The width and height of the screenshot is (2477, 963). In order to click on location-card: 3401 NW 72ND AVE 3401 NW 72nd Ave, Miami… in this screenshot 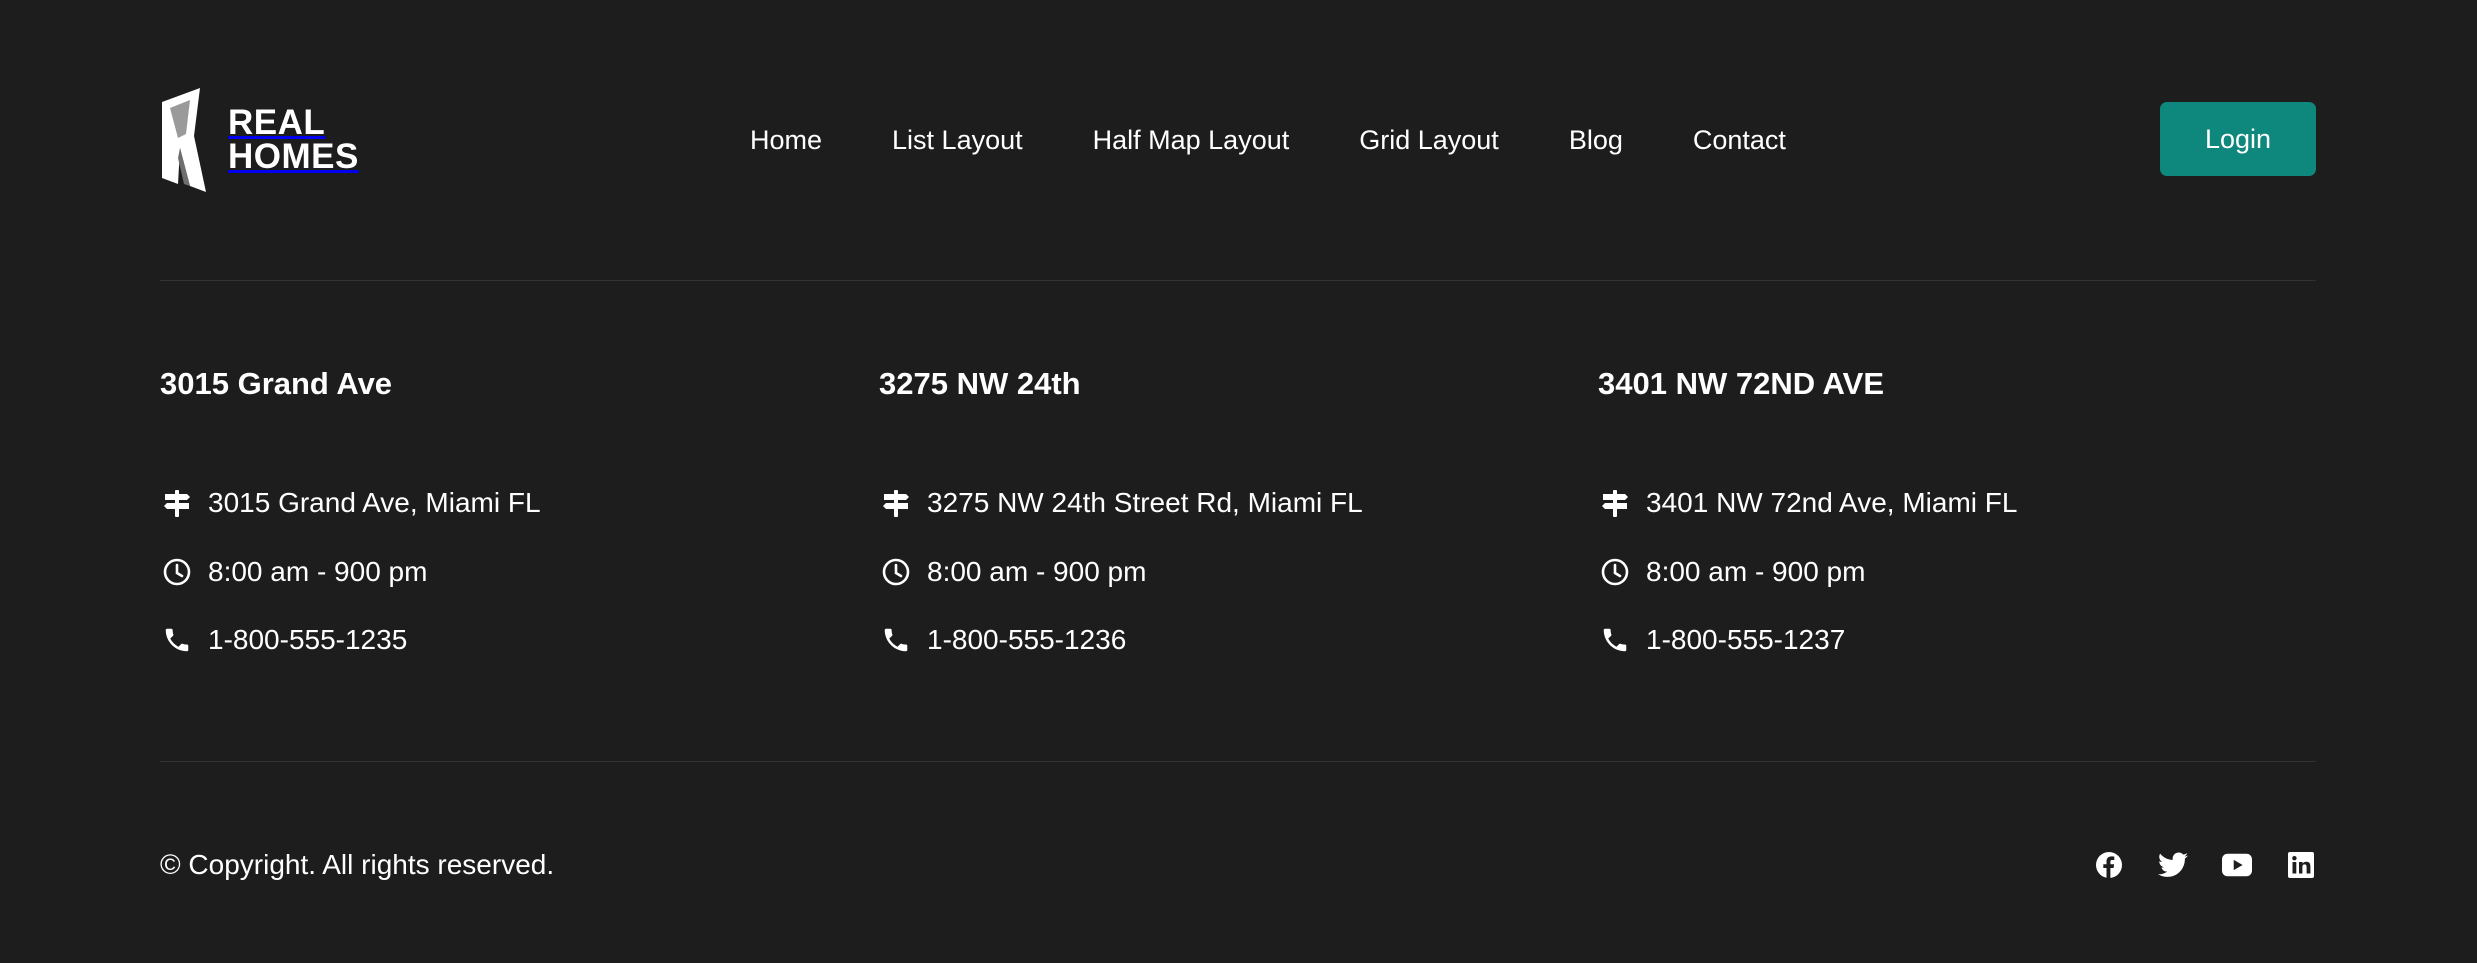, I will do `click(1948, 507)`.